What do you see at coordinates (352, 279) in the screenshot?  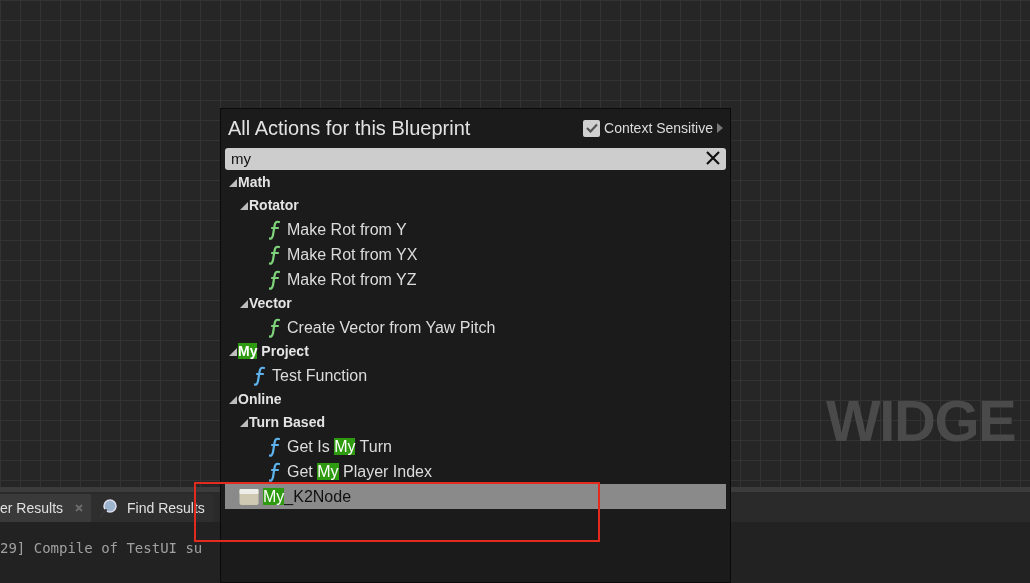 I see `action-label: Make Rot from YZ` at bounding box center [352, 279].